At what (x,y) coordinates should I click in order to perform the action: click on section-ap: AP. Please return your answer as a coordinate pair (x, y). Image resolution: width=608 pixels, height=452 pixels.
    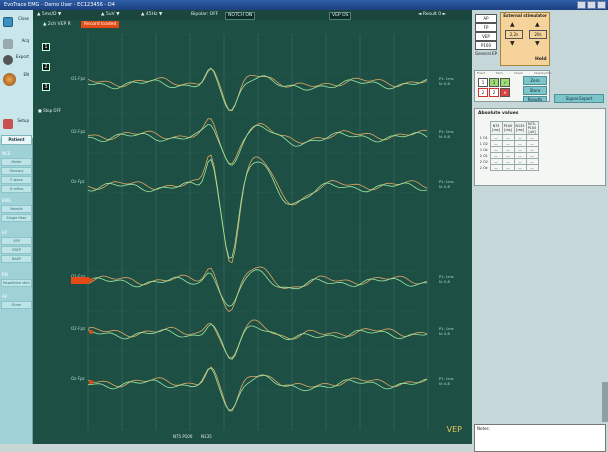
    Looking at the image, I should click on (5, 296).